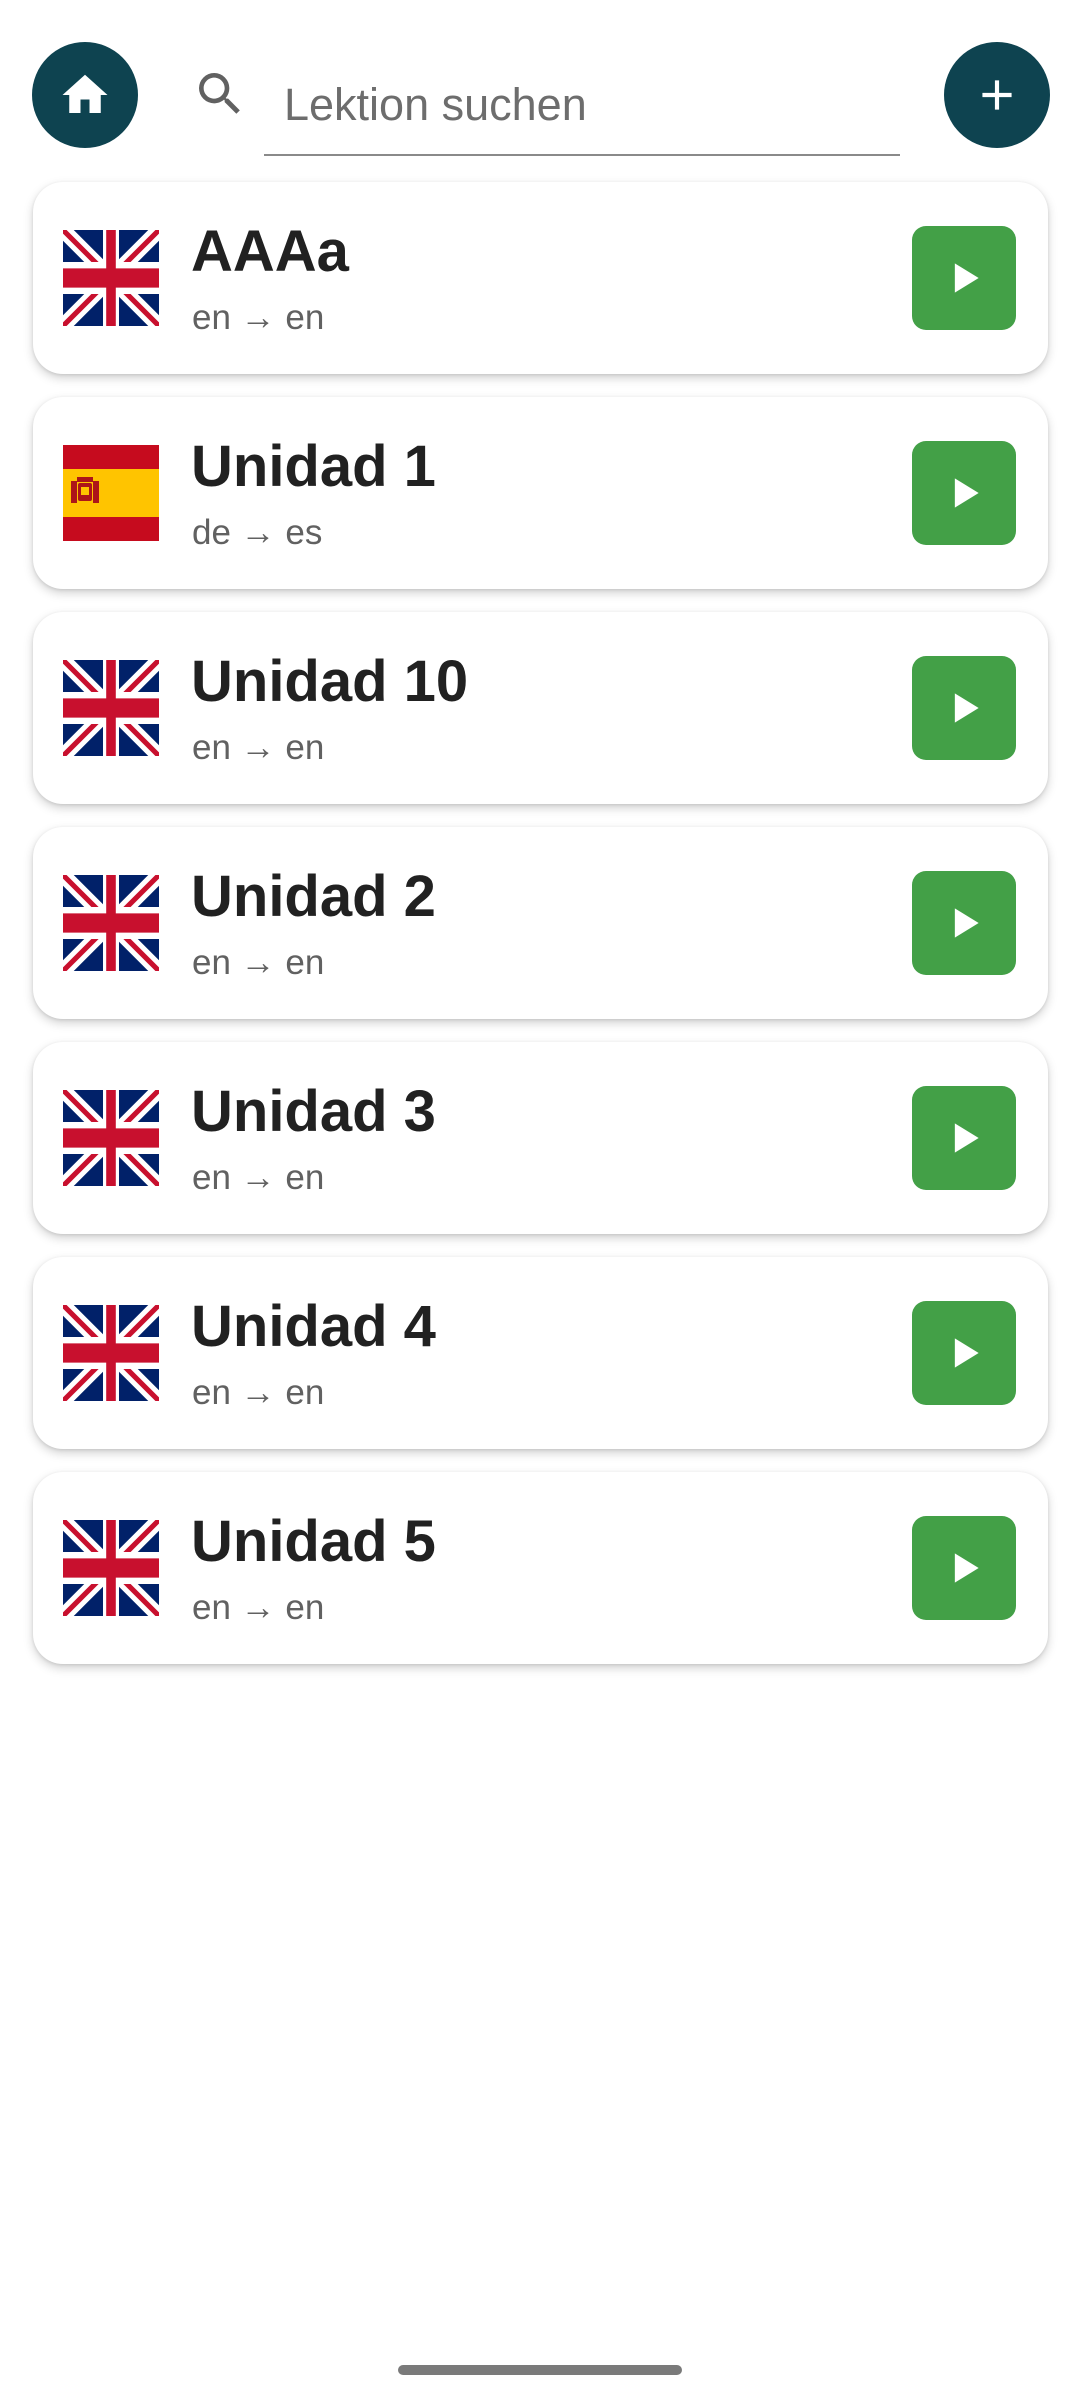 Image resolution: width=1080 pixels, height=2400 pixels. What do you see at coordinates (540, 1138) in the screenshot?
I see `lesson-card: Unidad 3 en → en` at bounding box center [540, 1138].